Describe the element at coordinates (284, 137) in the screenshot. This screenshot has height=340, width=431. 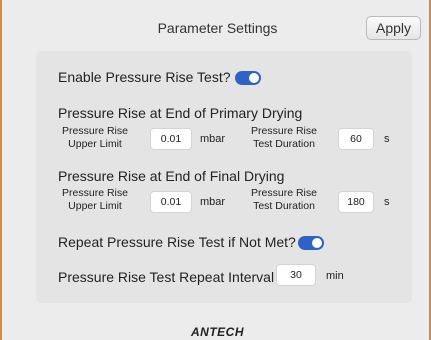
I see `primary-duration-label: Pressure Rise Test Duration` at that location.